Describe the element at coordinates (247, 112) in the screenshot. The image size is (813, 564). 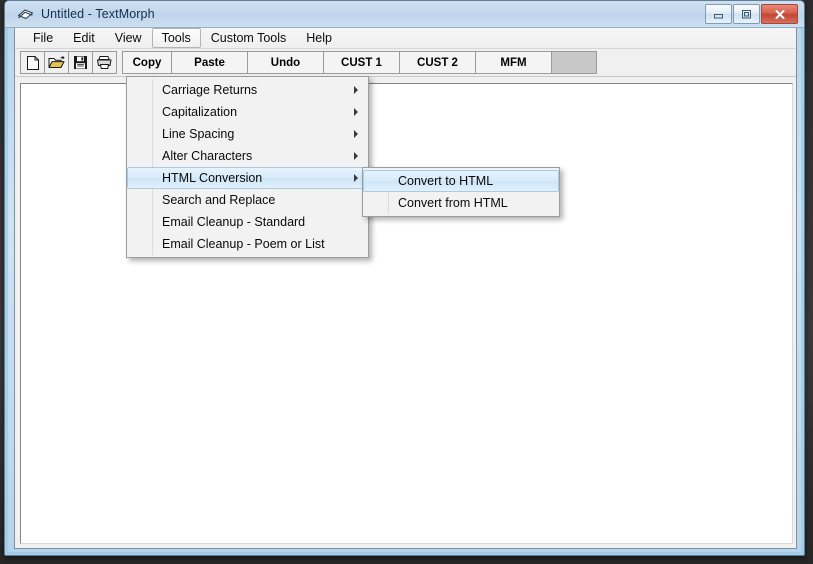
I see `menu-item-capitalization: Capitalization` at that location.